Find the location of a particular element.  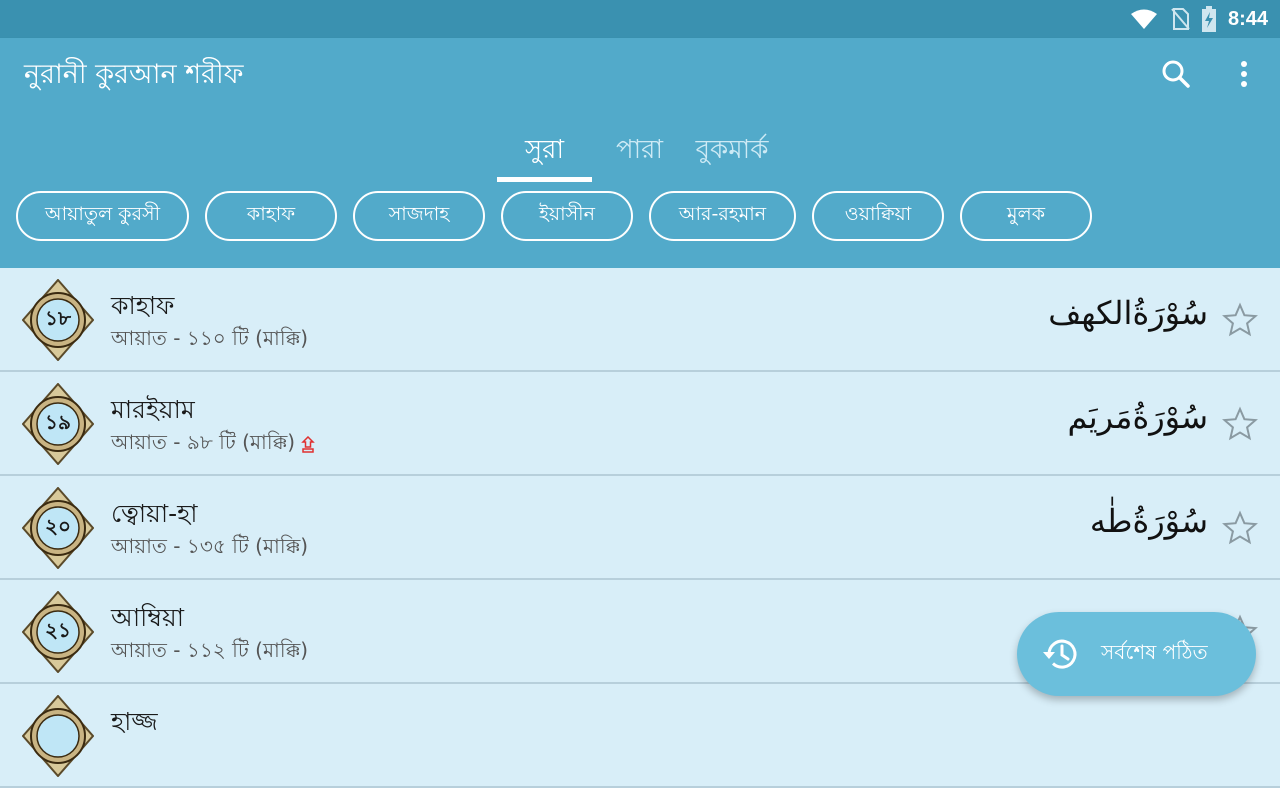

surah-number-badge: ১৯ is located at coordinates (58, 424).